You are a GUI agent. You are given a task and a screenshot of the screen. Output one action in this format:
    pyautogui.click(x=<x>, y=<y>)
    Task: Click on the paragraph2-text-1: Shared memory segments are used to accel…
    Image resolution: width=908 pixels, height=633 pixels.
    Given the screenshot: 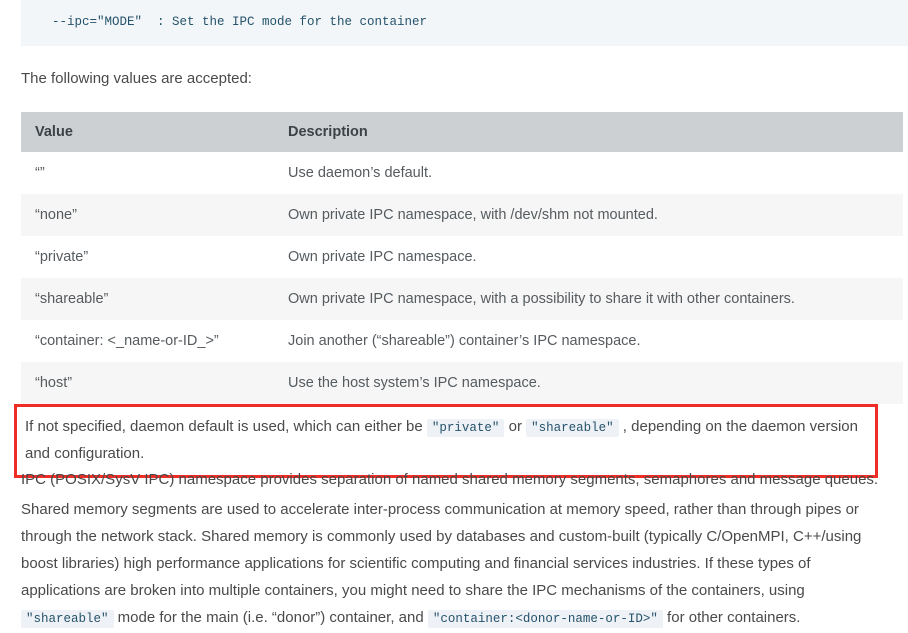 What is the action you would take?
    pyautogui.click(x=441, y=550)
    